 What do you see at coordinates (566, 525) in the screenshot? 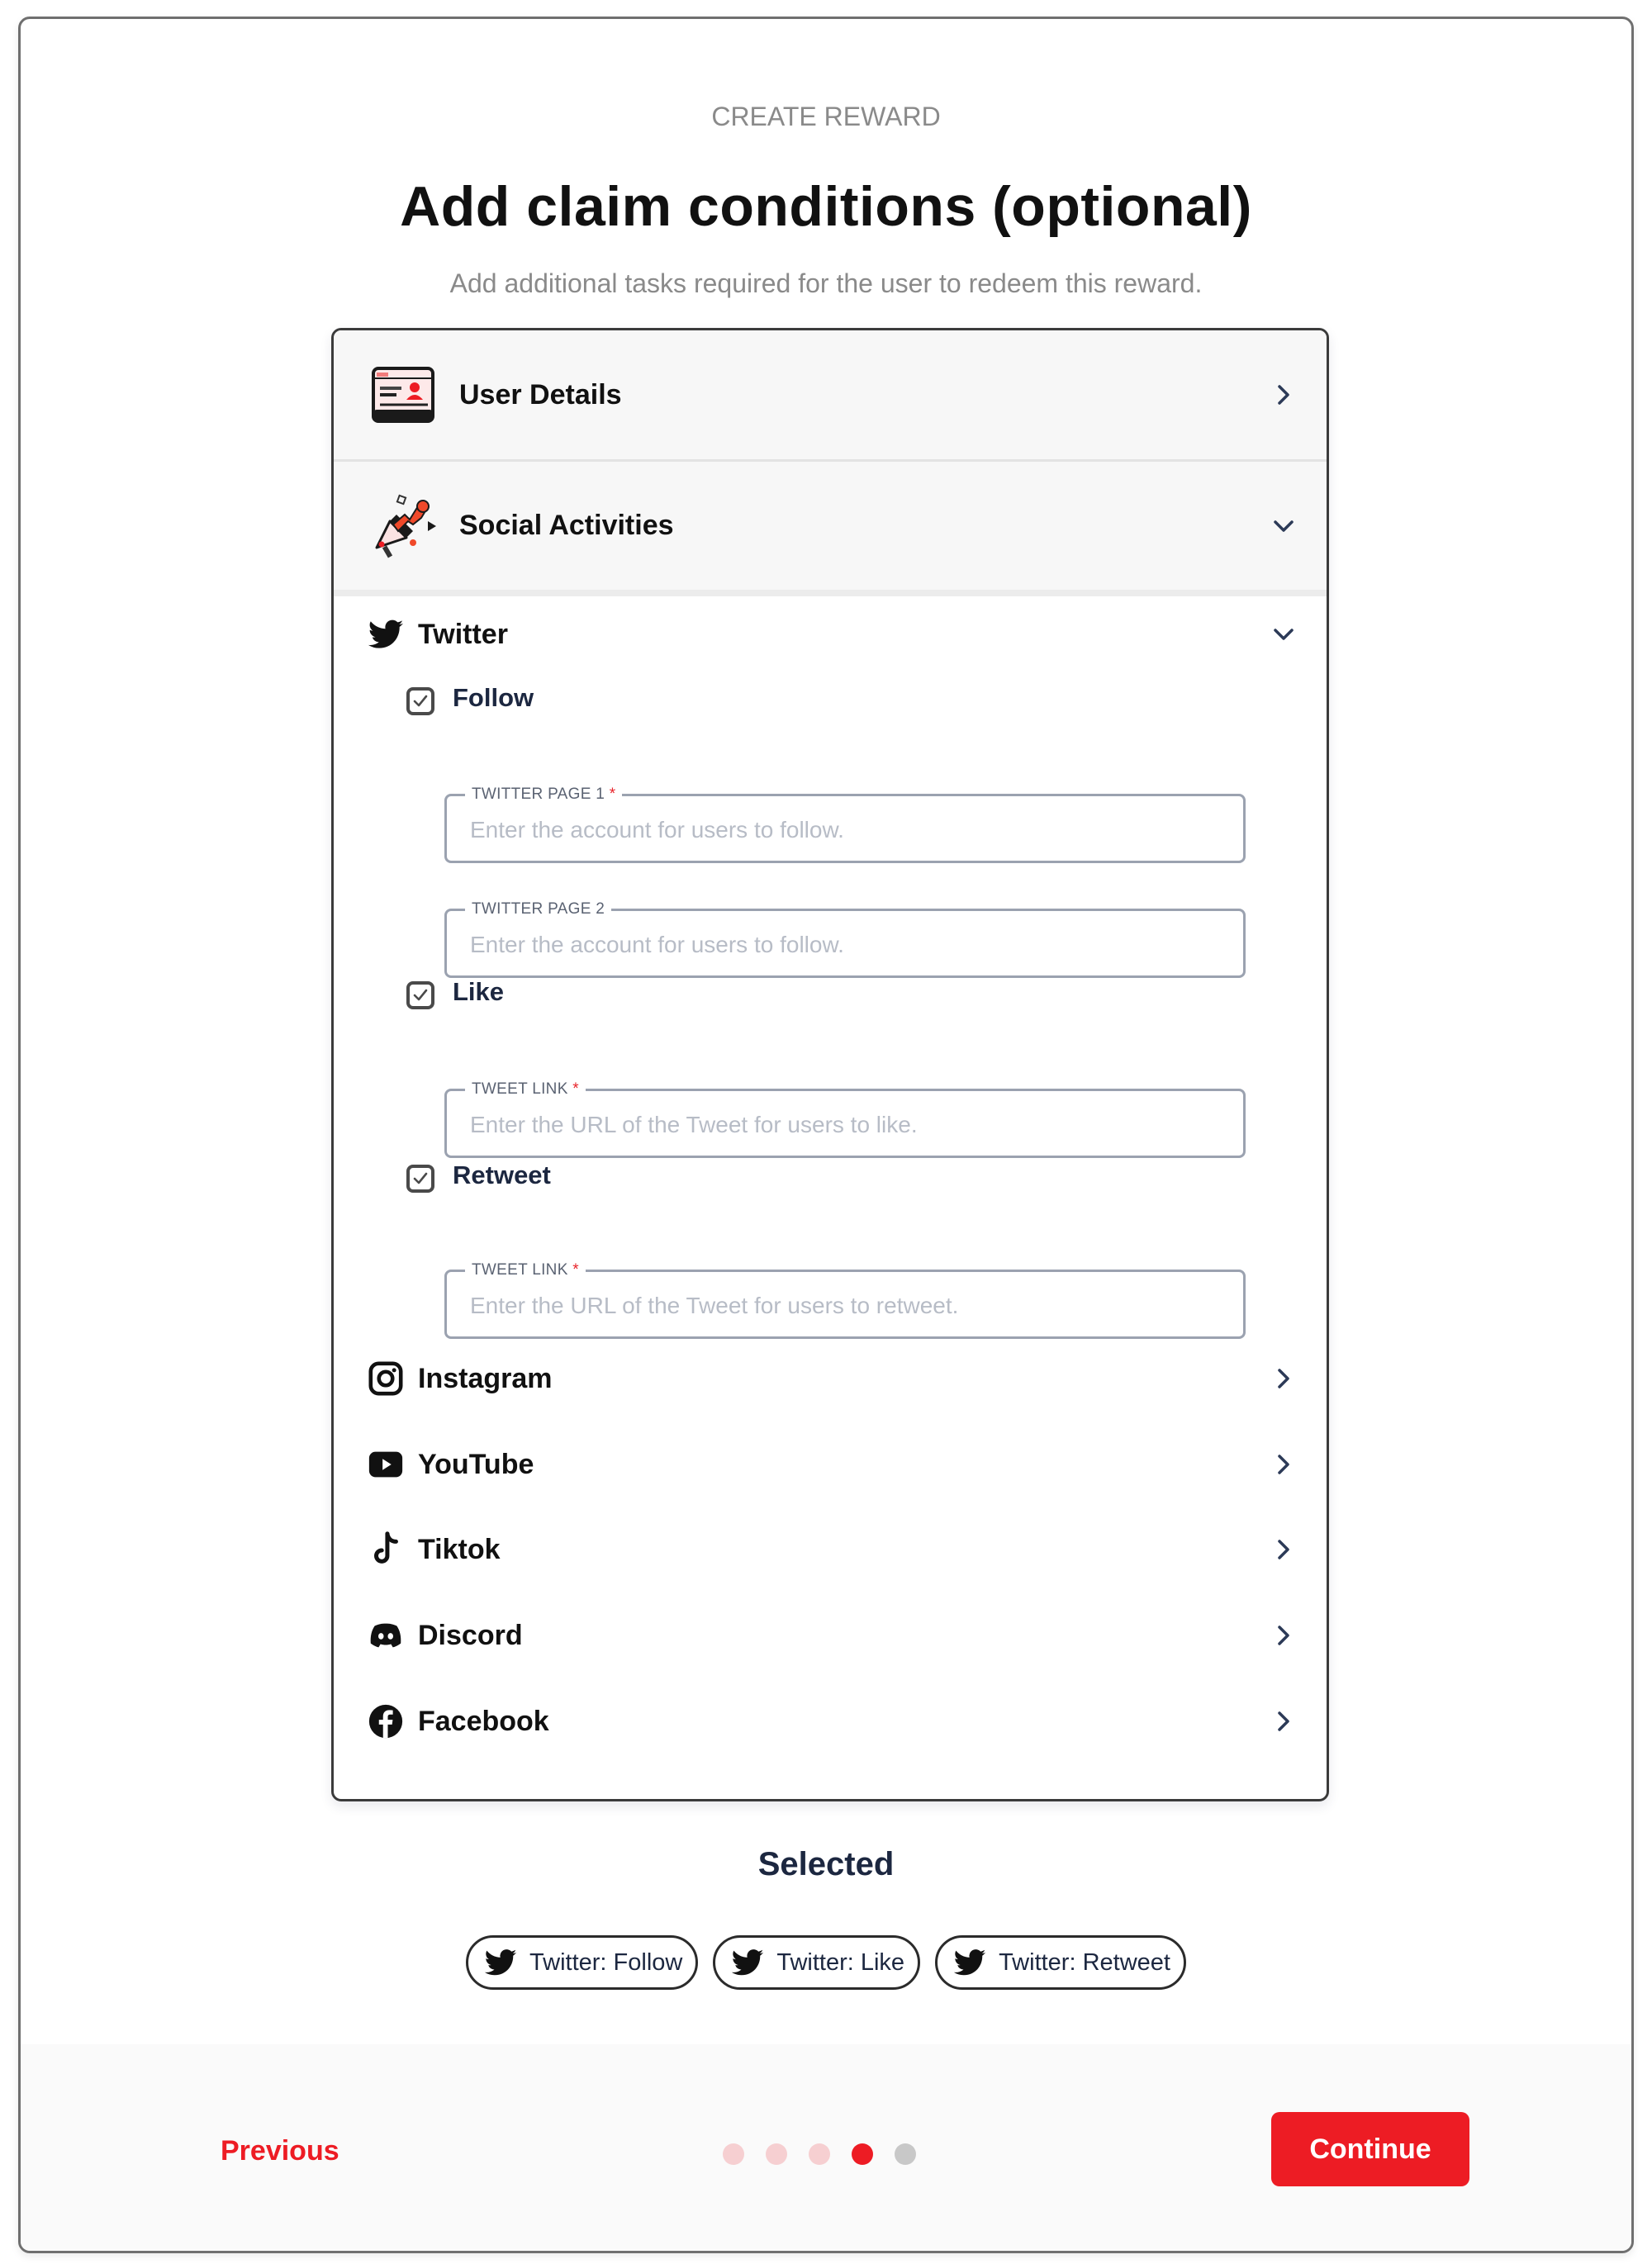
I see `section-label: Social Activities` at bounding box center [566, 525].